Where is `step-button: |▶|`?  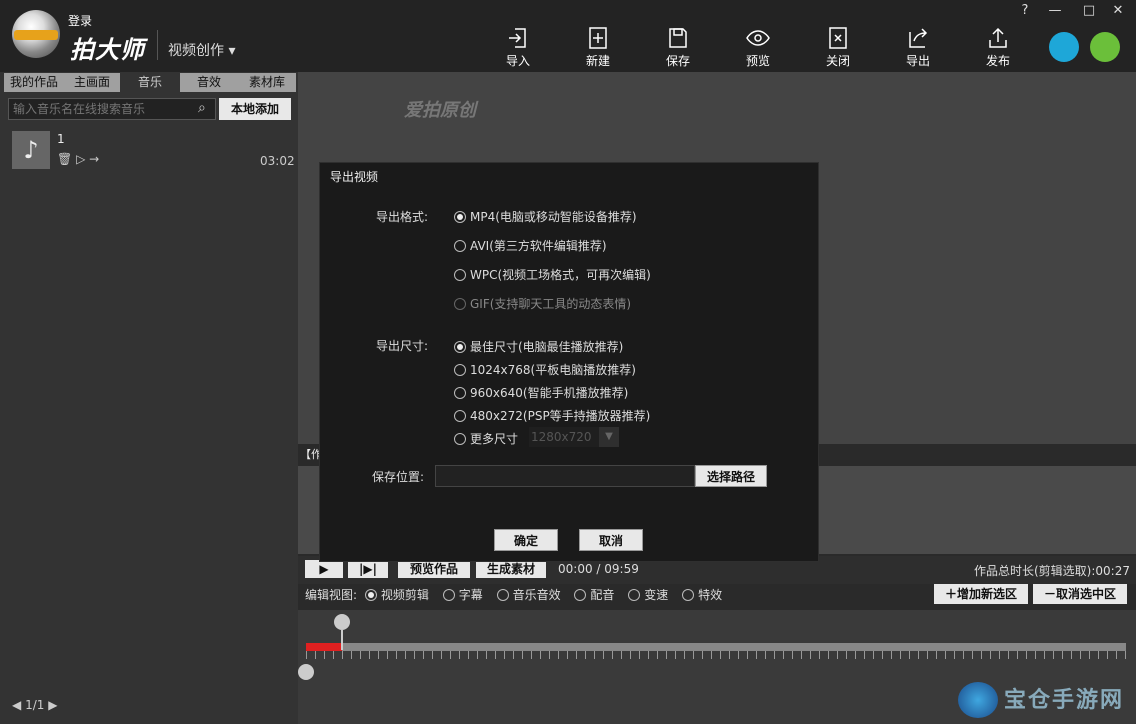 step-button: |▶| is located at coordinates (368, 569).